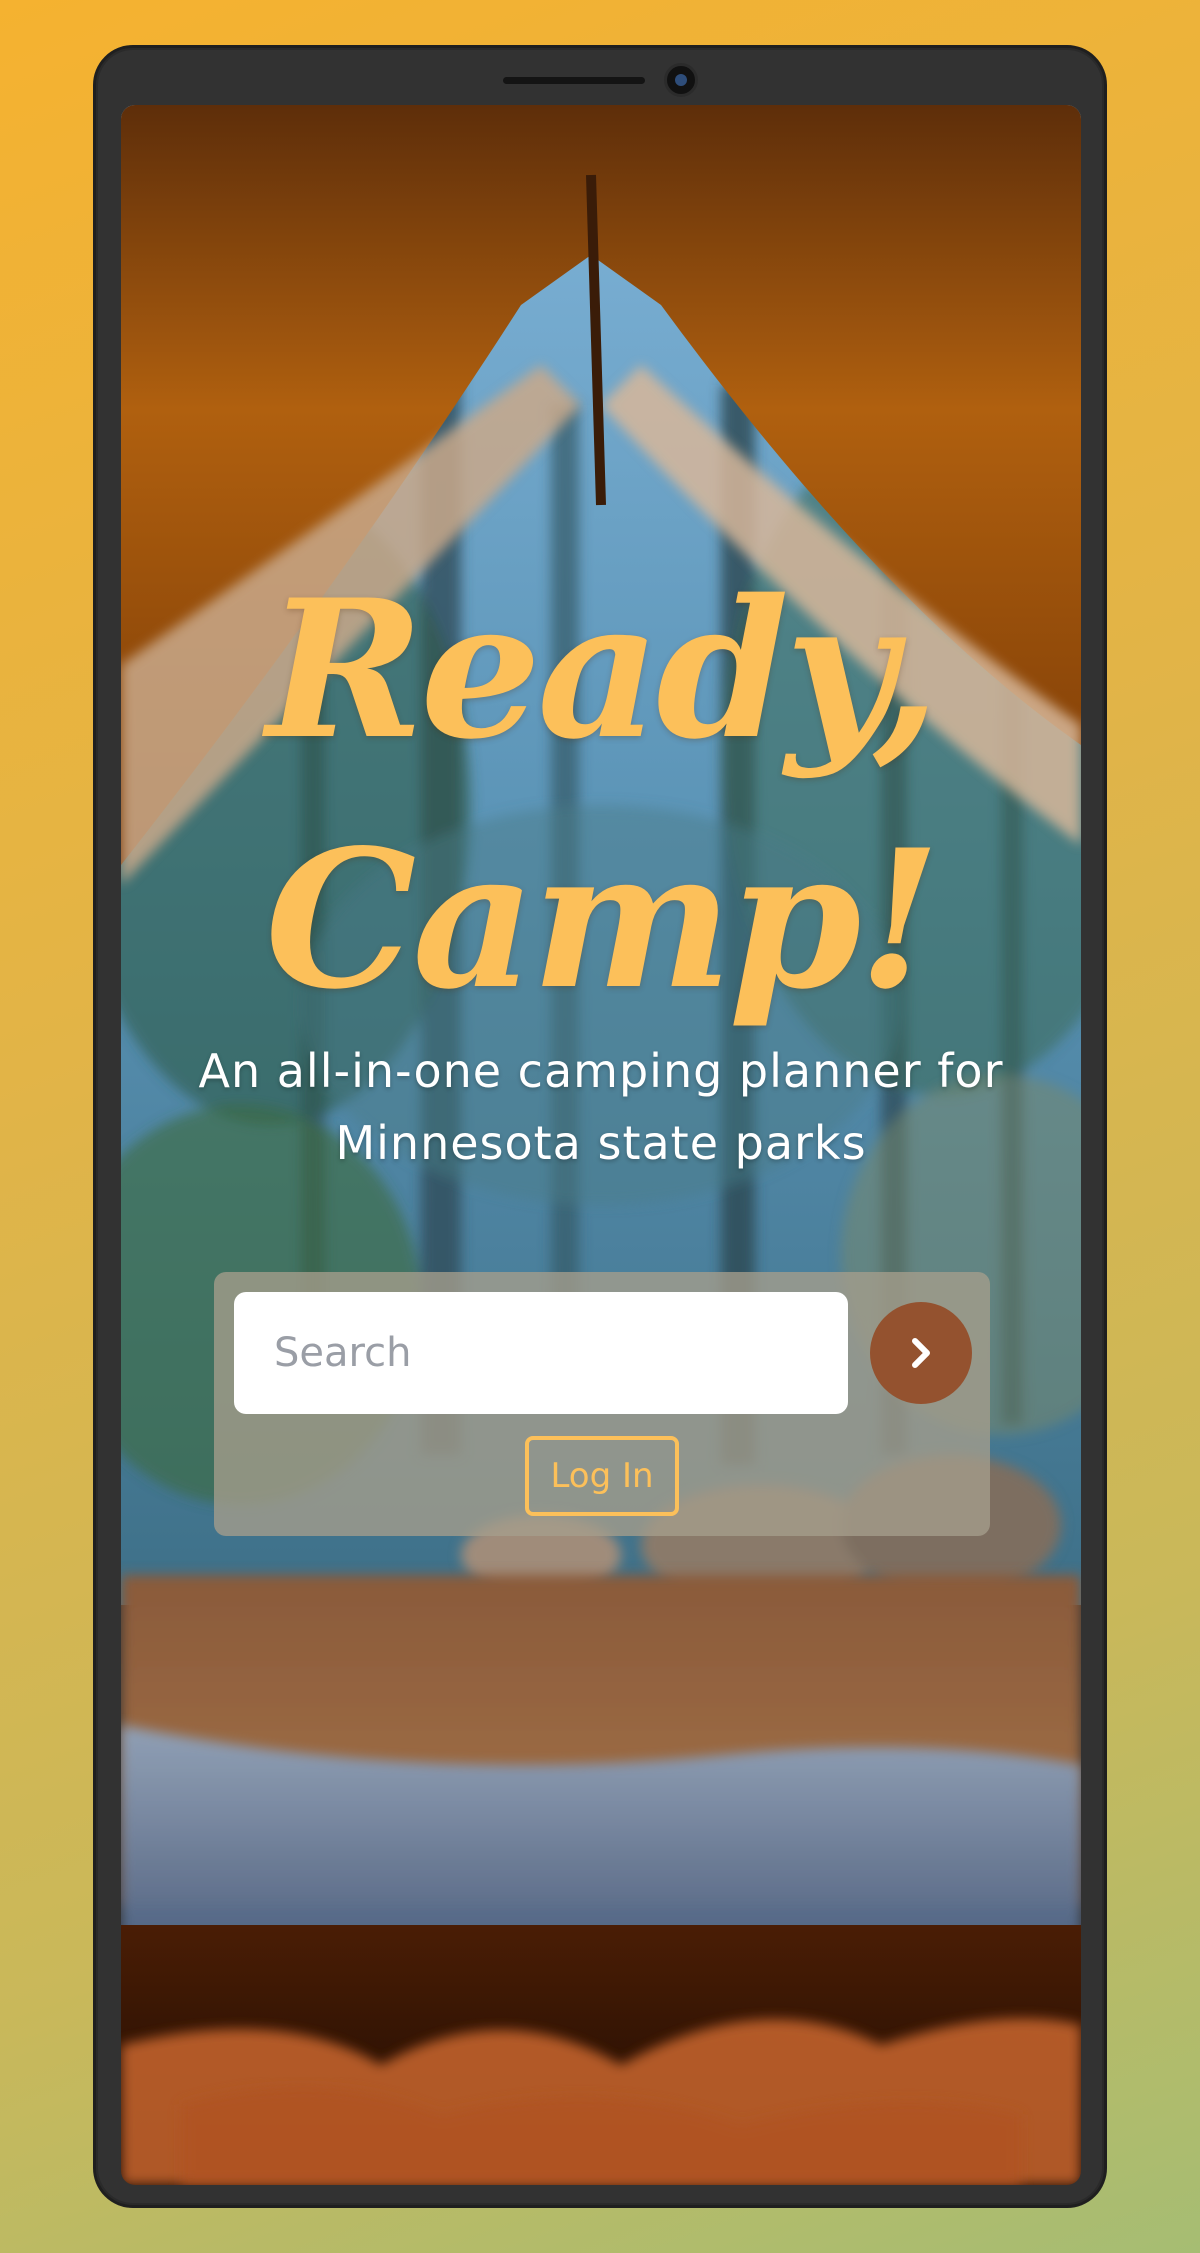  I want to click on hero-subtitle-line2: Minnesota state parks, so click(601, 1143).